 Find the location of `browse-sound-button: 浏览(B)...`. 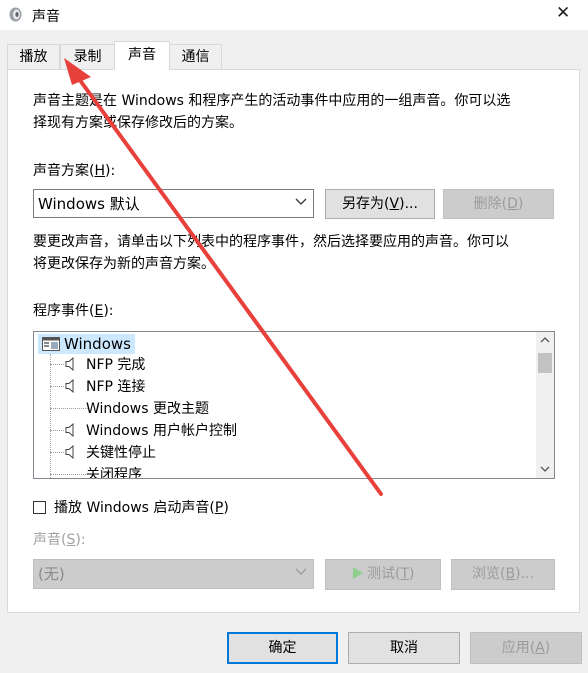

browse-sound-button: 浏览(B)... is located at coordinates (503, 574).